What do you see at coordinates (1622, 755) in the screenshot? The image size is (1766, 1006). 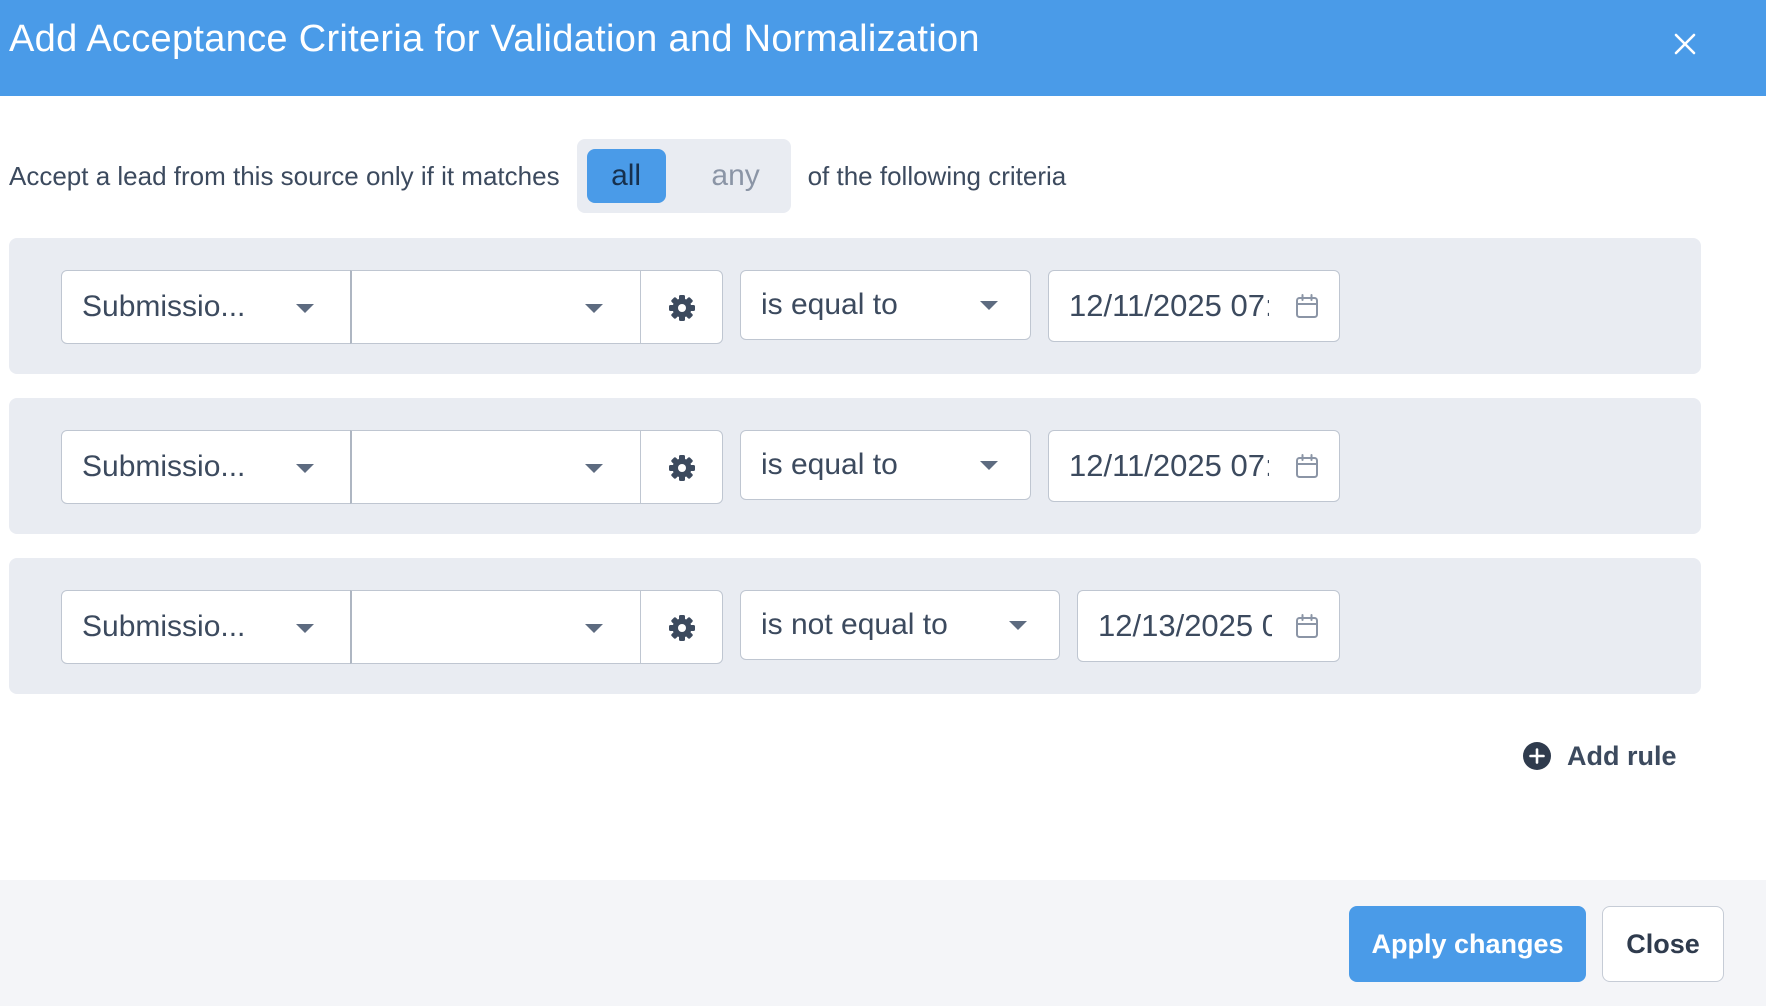 I see `add-rule-label: Add rule` at bounding box center [1622, 755].